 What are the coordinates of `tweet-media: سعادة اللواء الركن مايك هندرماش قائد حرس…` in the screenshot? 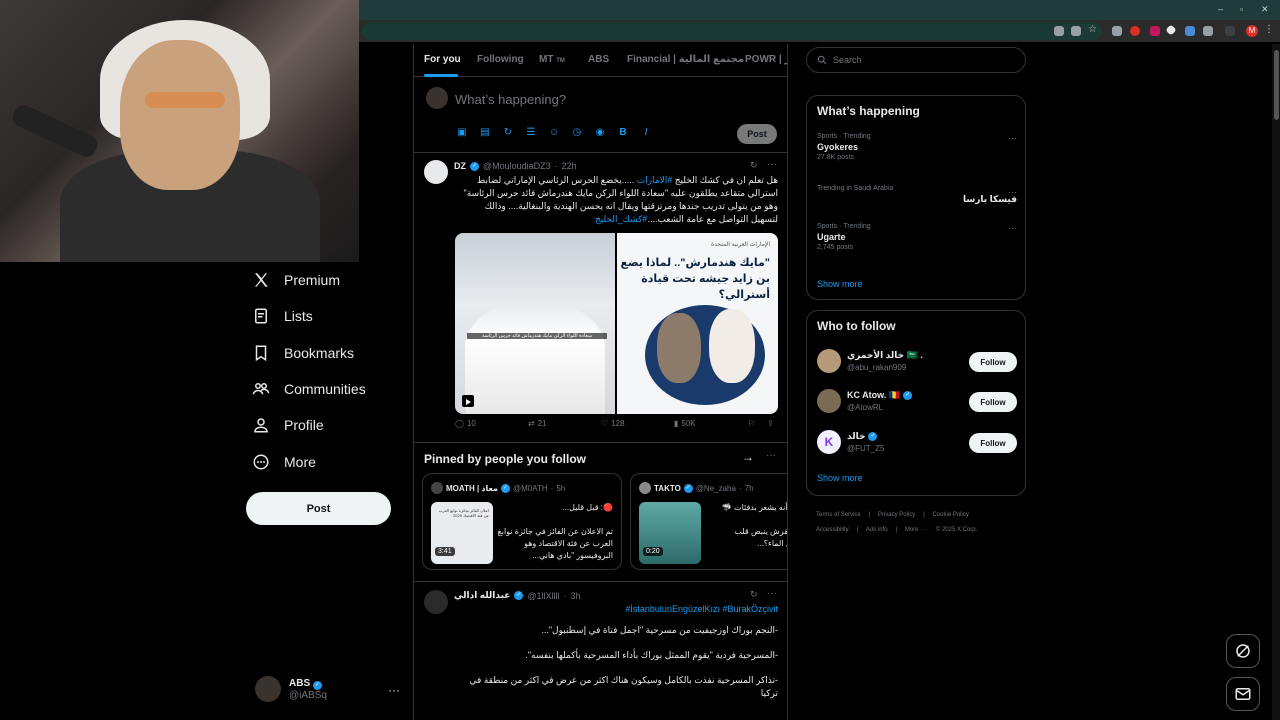 It's located at (616, 323).